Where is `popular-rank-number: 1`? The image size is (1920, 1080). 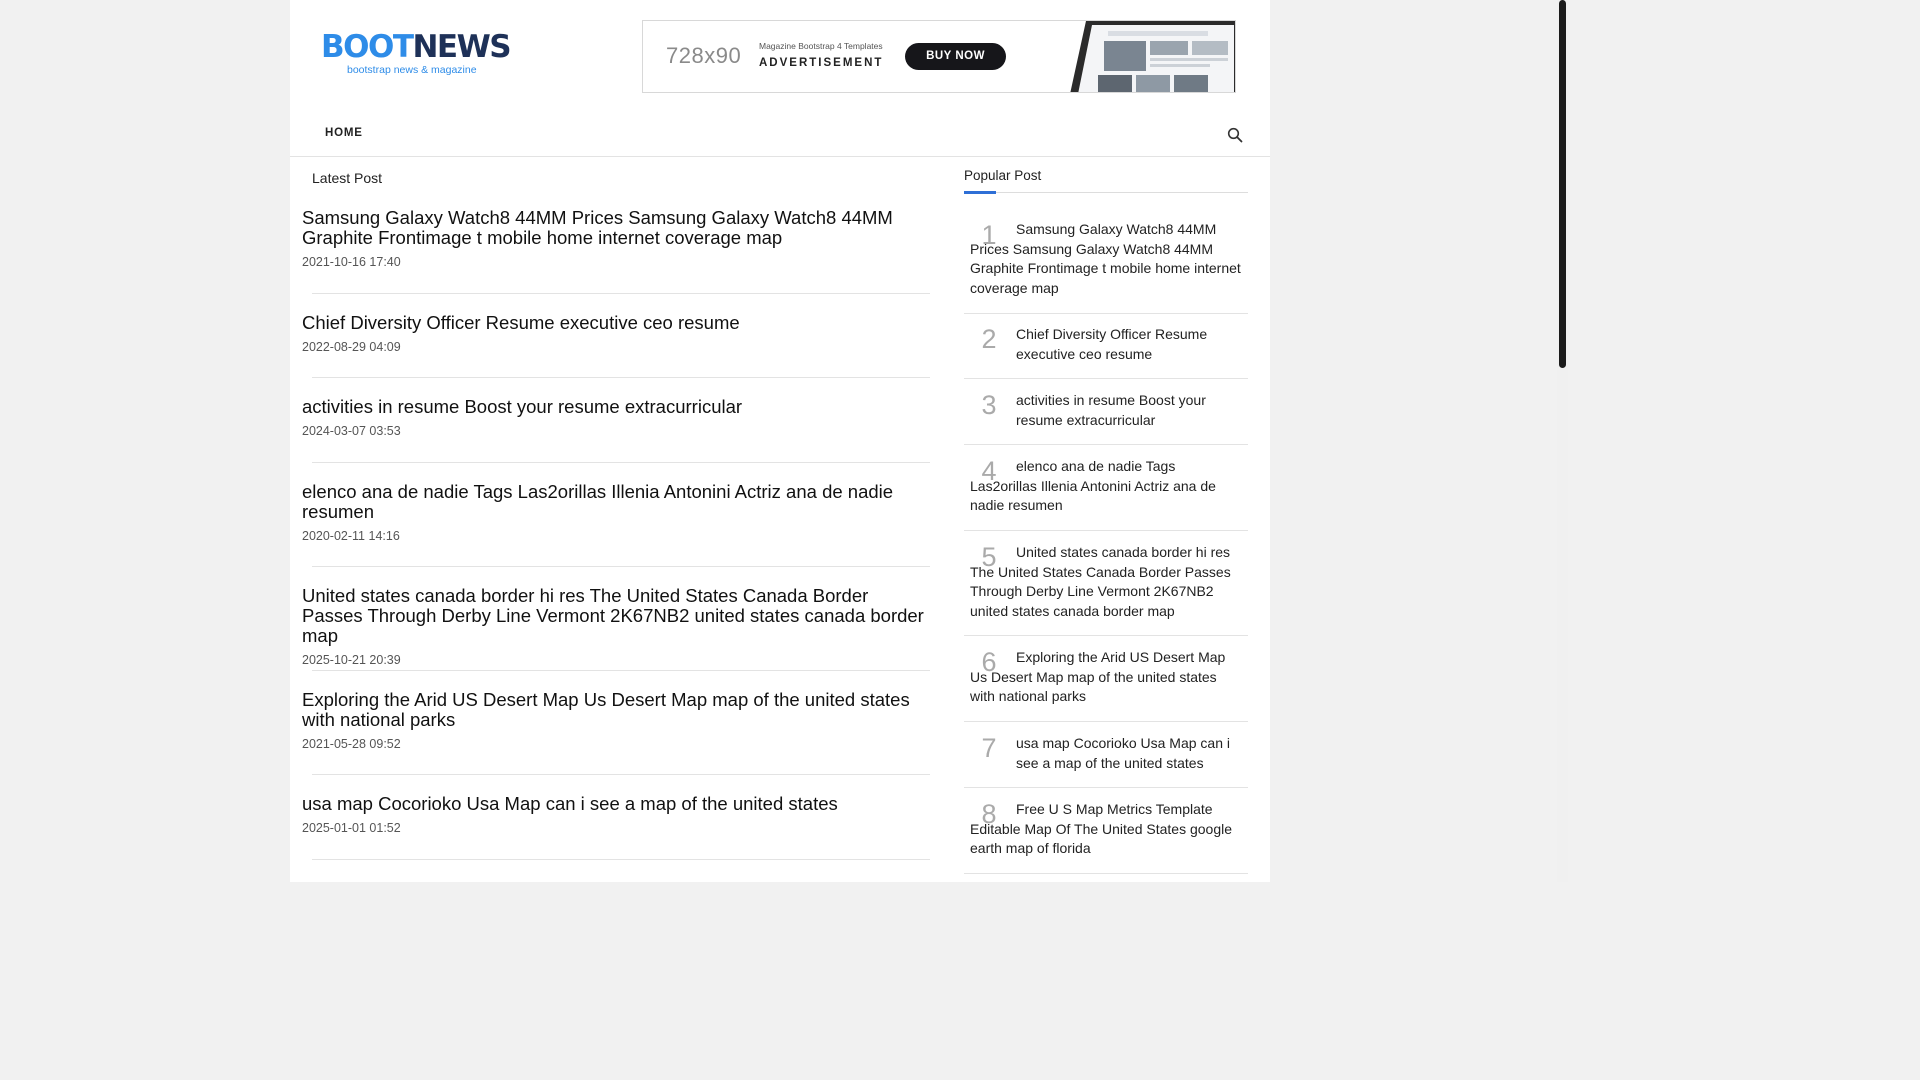
popular-rank-number: 1 is located at coordinates (989, 235).